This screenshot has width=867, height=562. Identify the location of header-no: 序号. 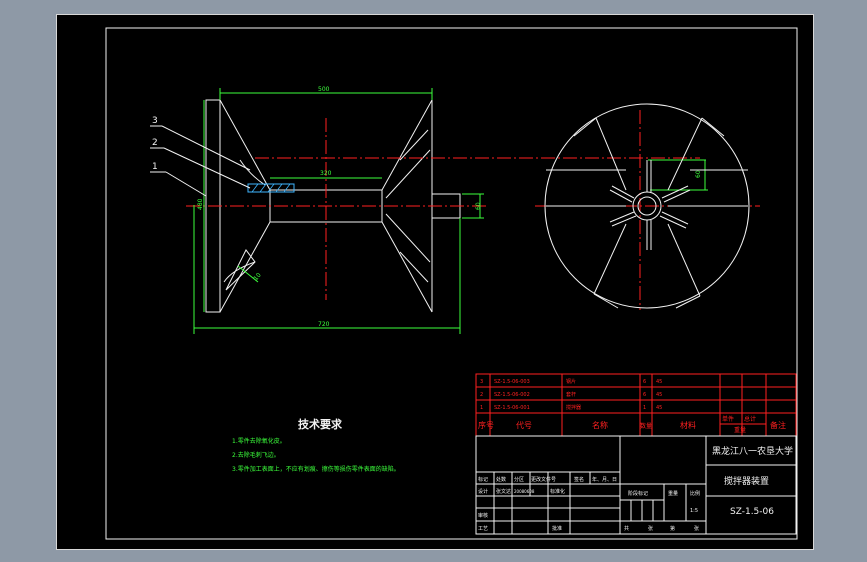
(486, 425).